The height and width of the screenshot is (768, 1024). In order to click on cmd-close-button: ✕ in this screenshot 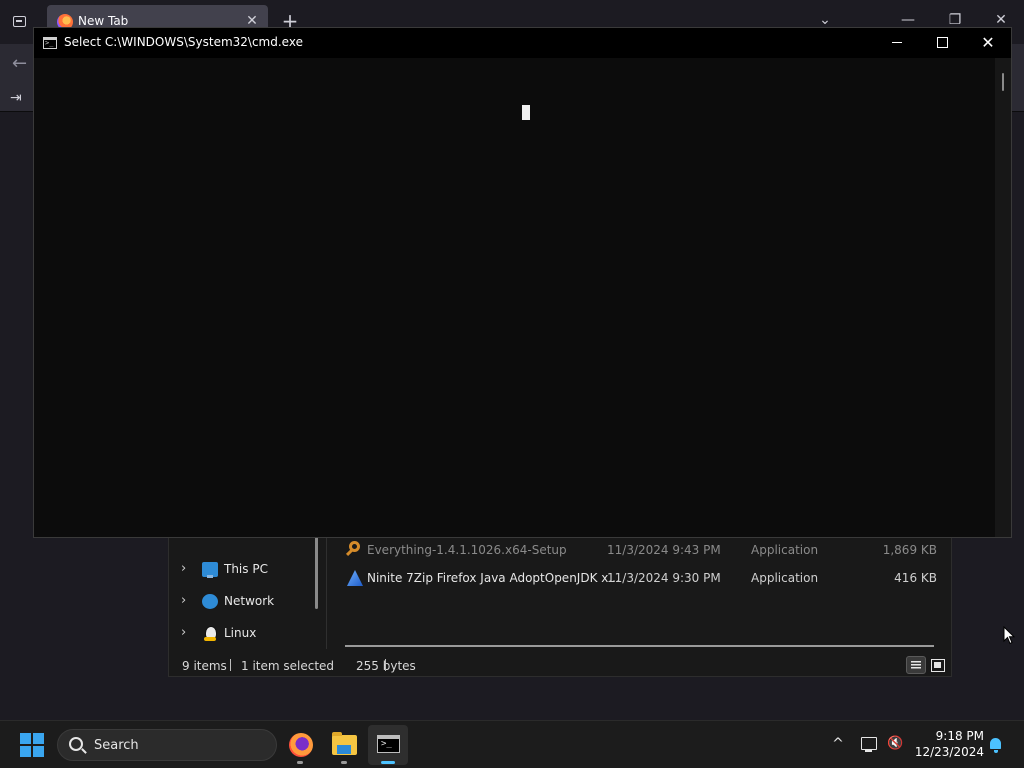, I will do `click(988, 43)`.